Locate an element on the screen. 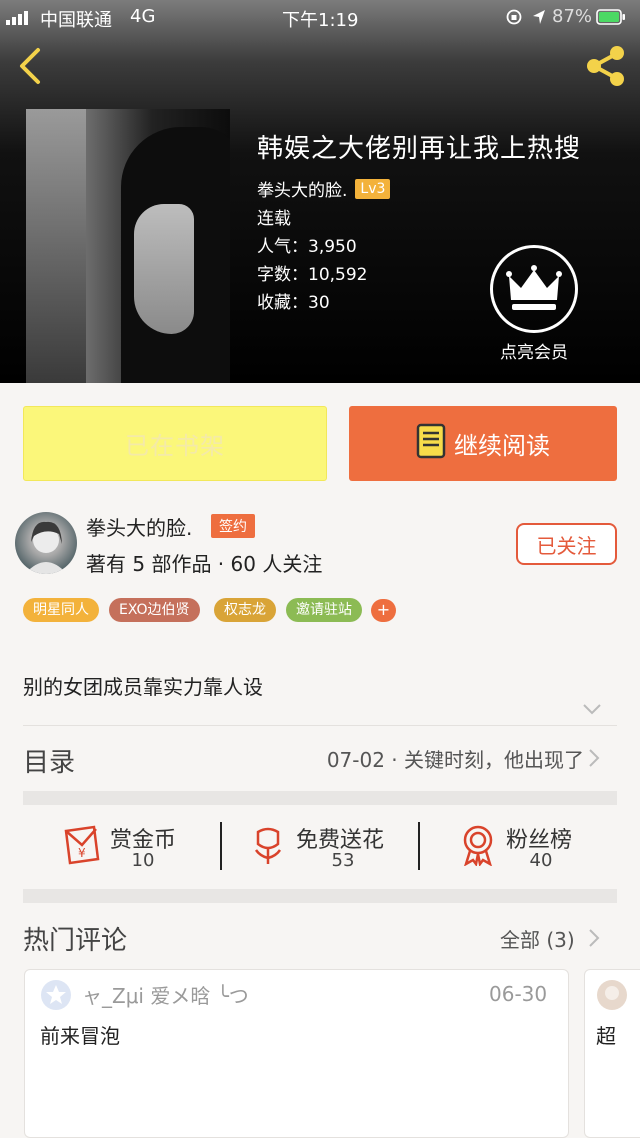  network-label: 4G is located at coordinates (143, 16).